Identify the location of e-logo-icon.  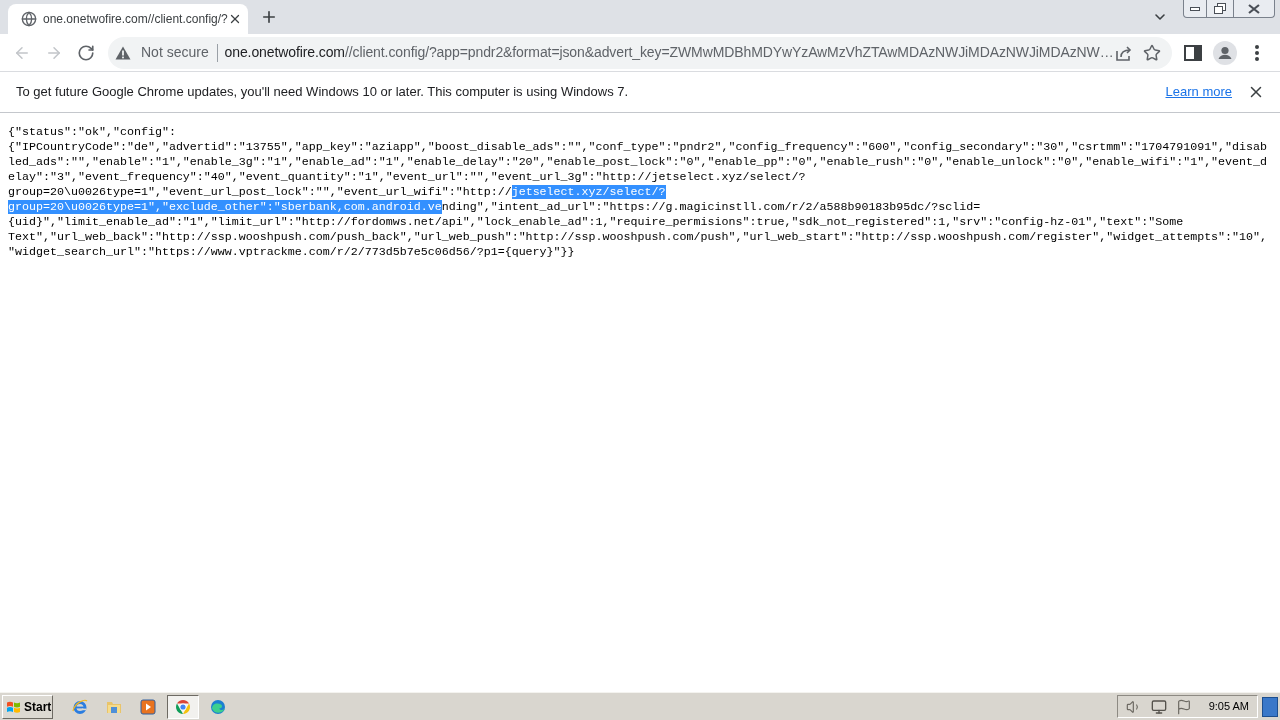
(80, 706).